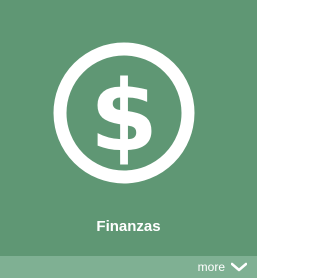  I want to click on tile-footer: more, so click(128, 267).